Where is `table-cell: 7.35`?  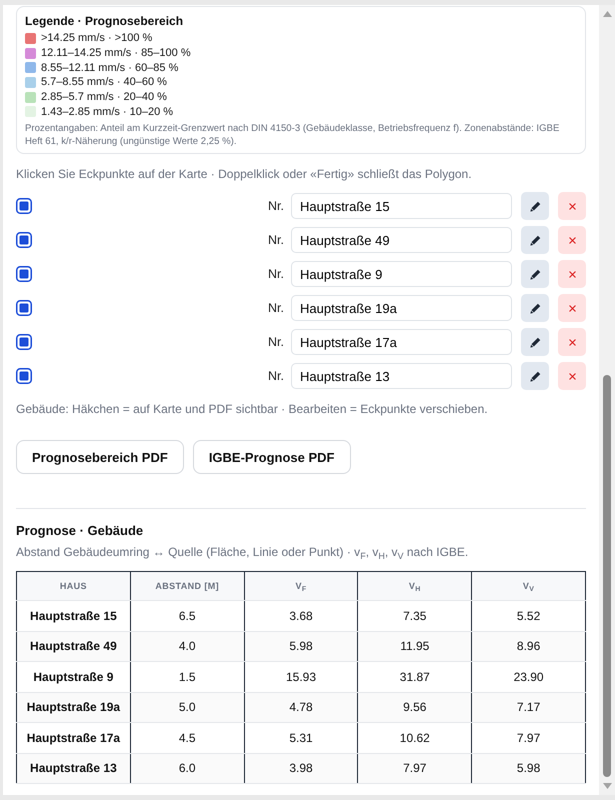 table-cell: 7.35 is located at coordinates (415, 616).